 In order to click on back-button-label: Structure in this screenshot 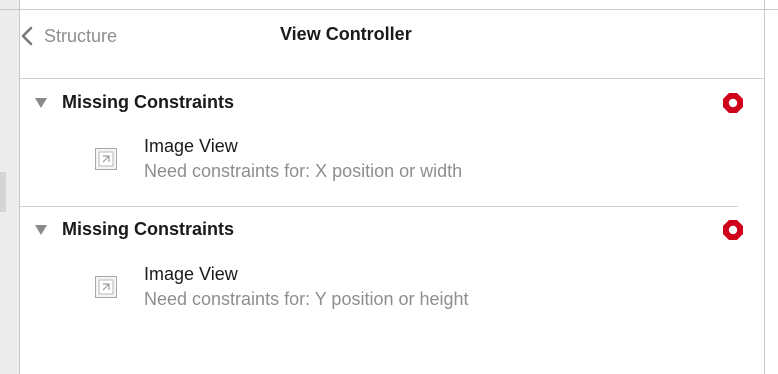, I will do `click(81, 35)`.